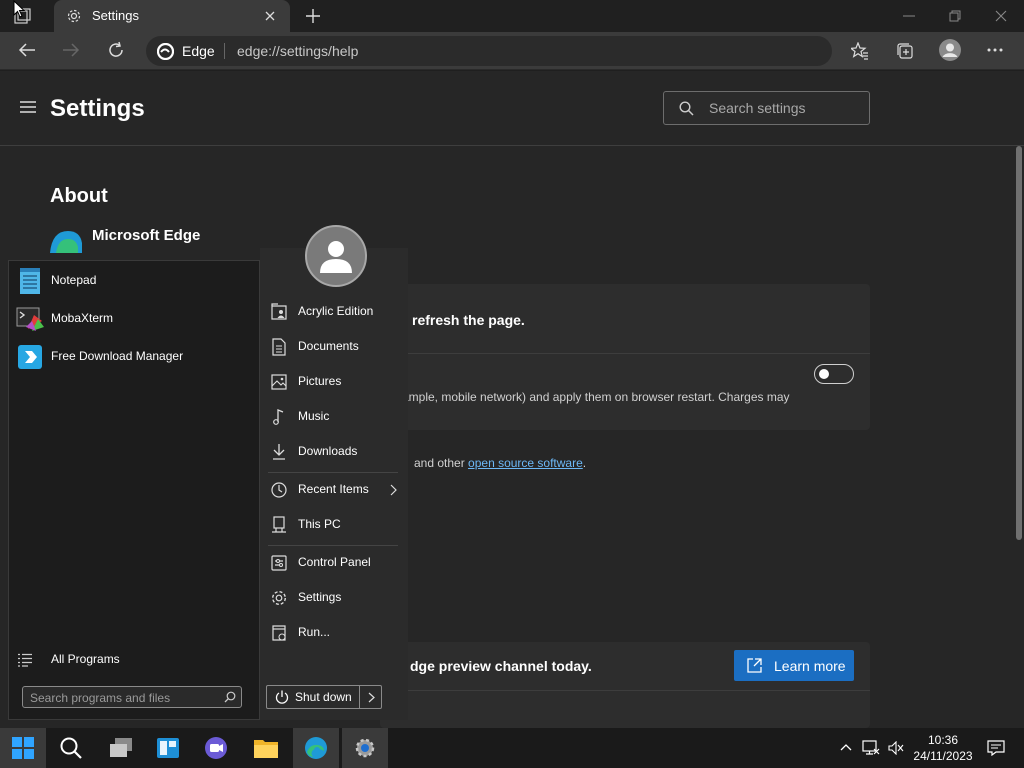  Describe the element at coordinates (134, 660) in the screenshot. I see `all-programs-button: All Programs` at that location.